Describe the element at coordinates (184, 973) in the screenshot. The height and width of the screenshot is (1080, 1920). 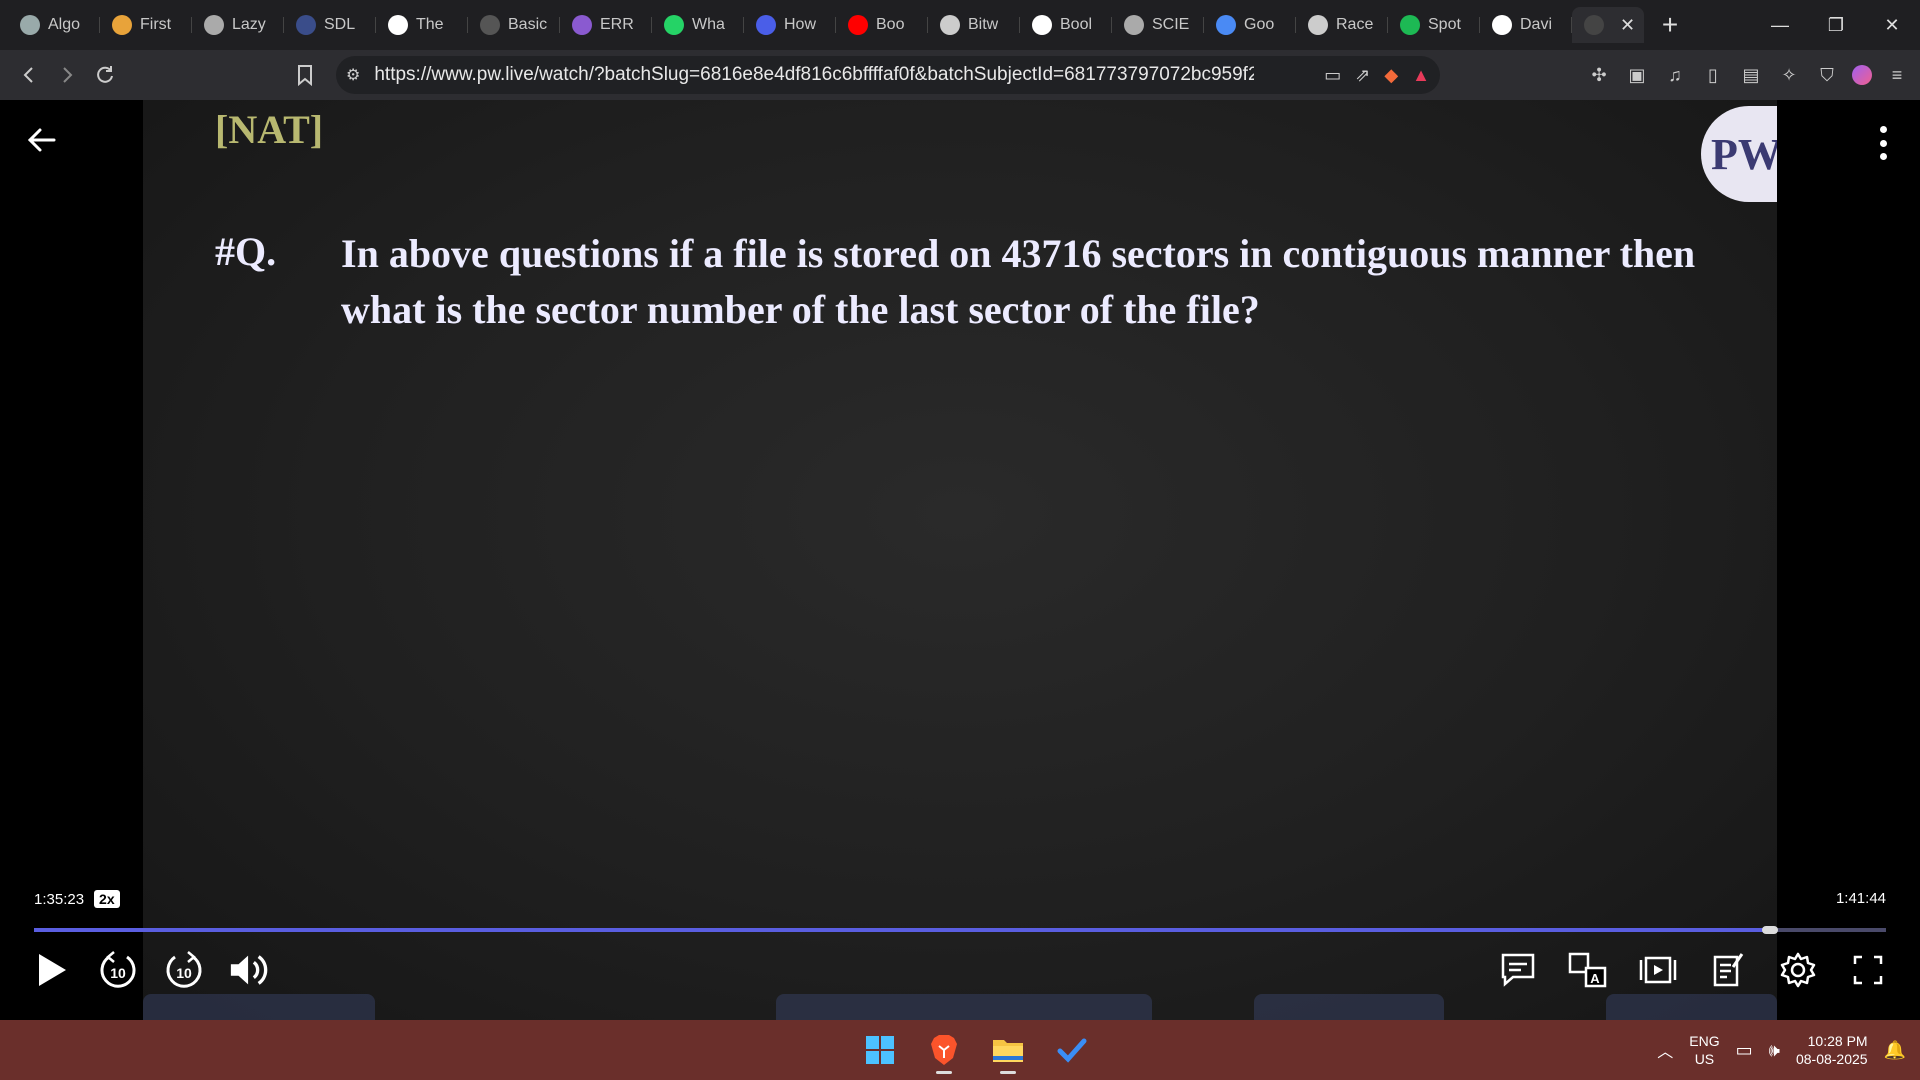
I see `forward-seconds: 10` at that location.